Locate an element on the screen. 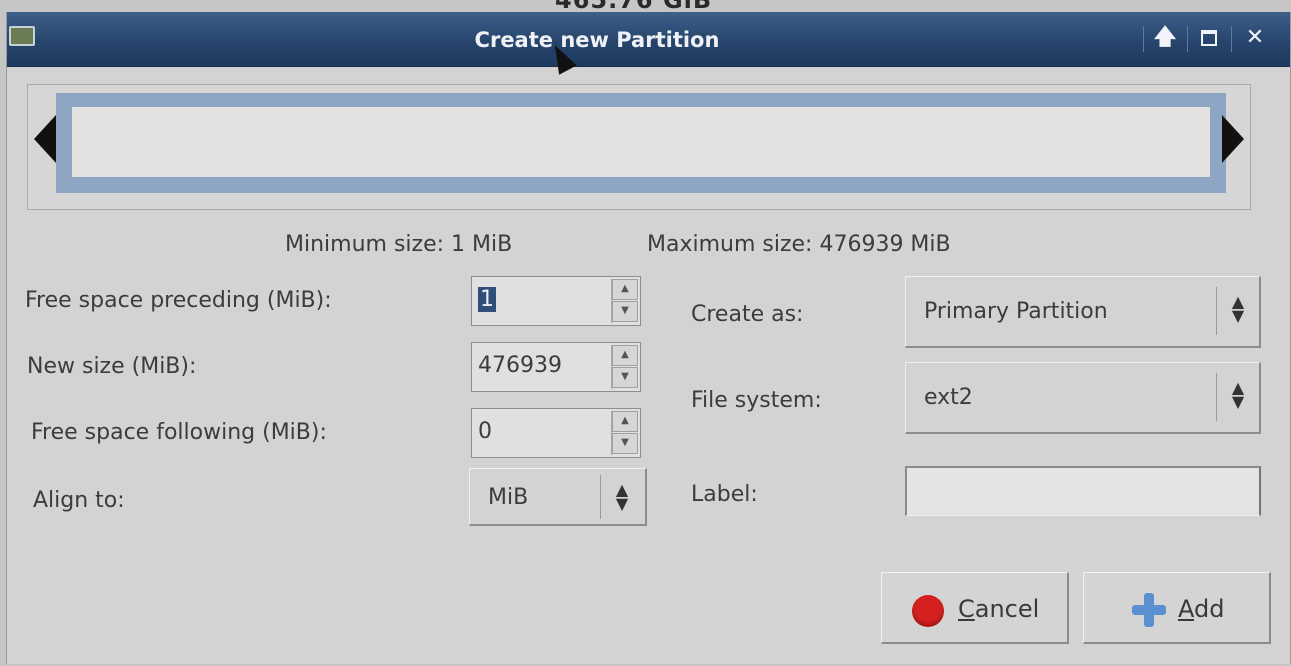 This screenshot has width=1291, height=666. free-space-following-label: Free space following (MiB): is located at coordinates (179, 432).